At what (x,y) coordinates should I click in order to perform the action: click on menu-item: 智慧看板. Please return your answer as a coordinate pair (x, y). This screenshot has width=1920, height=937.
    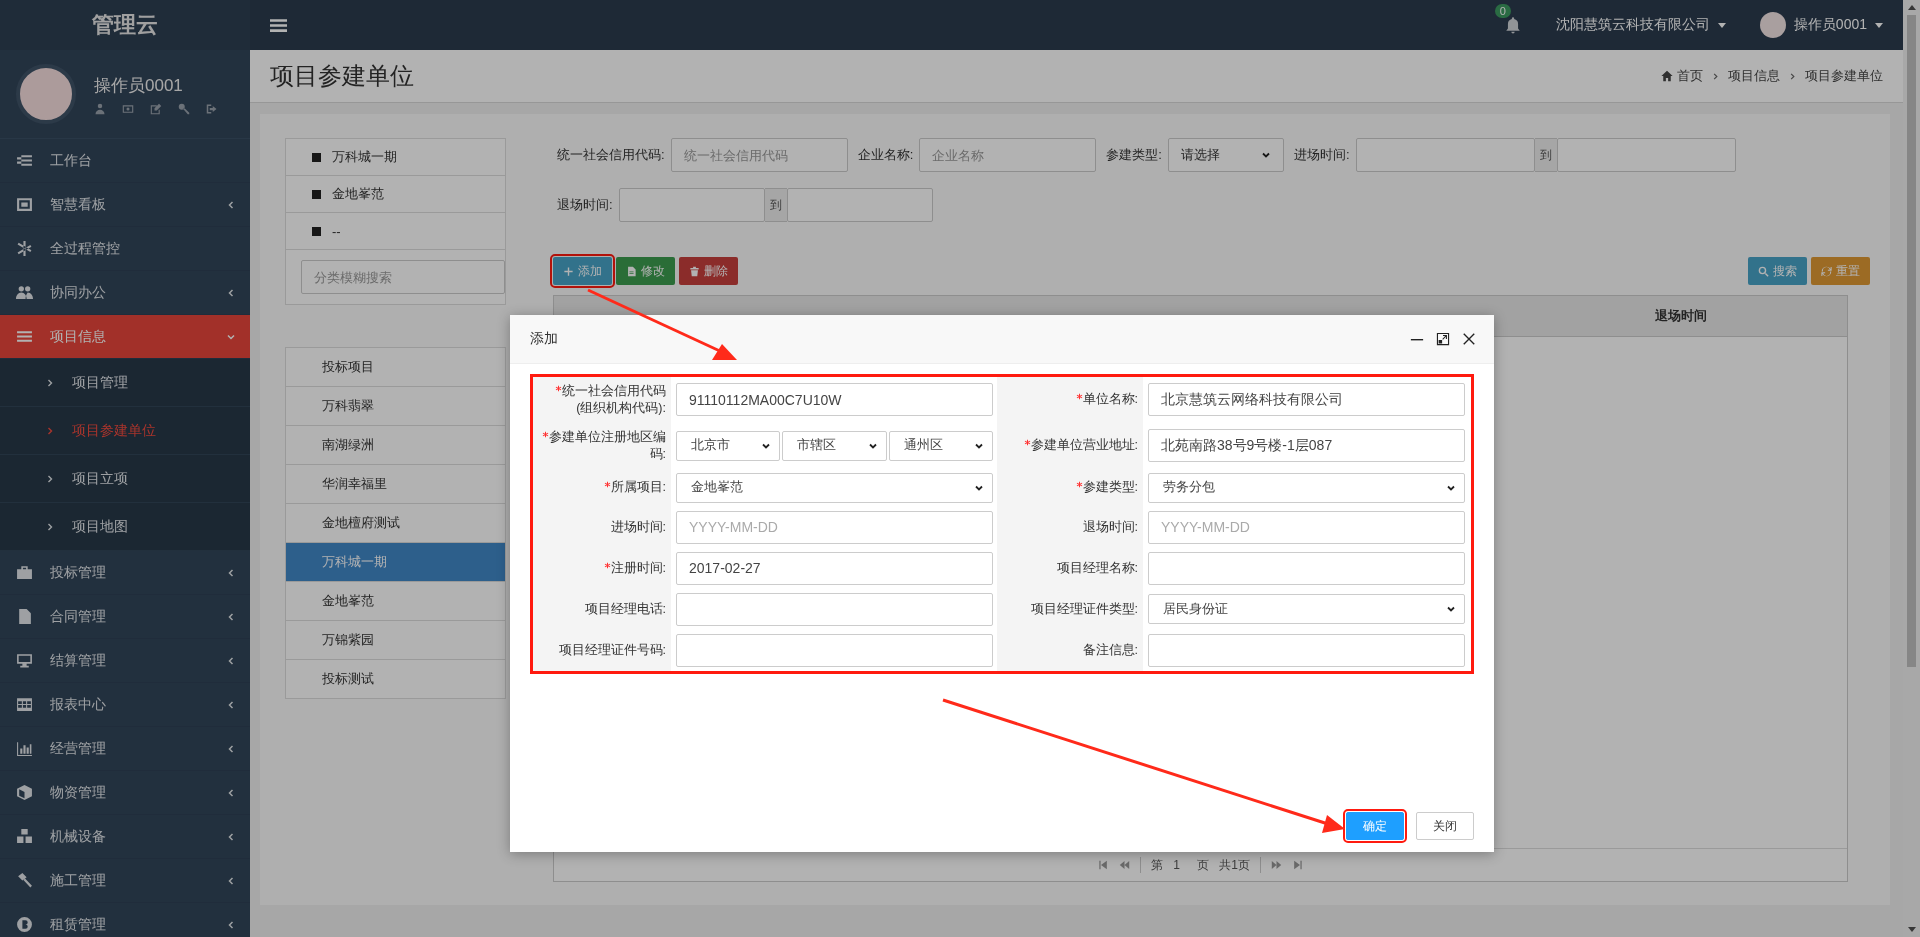
    Looking at the image, I should click on (125, 205).